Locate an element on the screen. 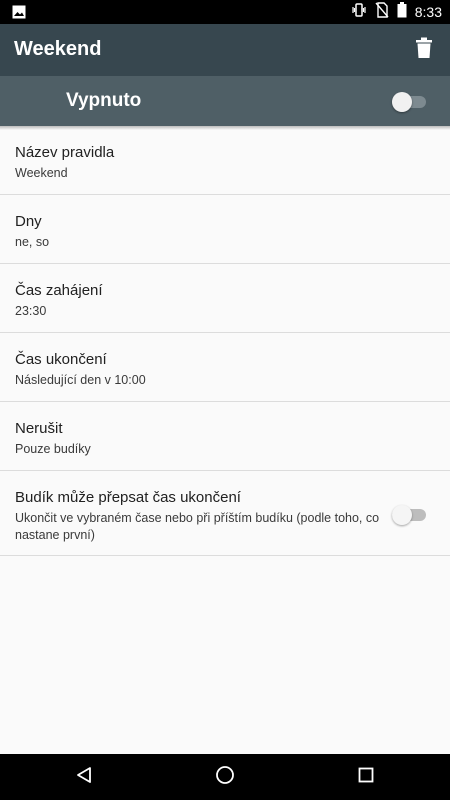  home-button is located at coordinates (225, 777).